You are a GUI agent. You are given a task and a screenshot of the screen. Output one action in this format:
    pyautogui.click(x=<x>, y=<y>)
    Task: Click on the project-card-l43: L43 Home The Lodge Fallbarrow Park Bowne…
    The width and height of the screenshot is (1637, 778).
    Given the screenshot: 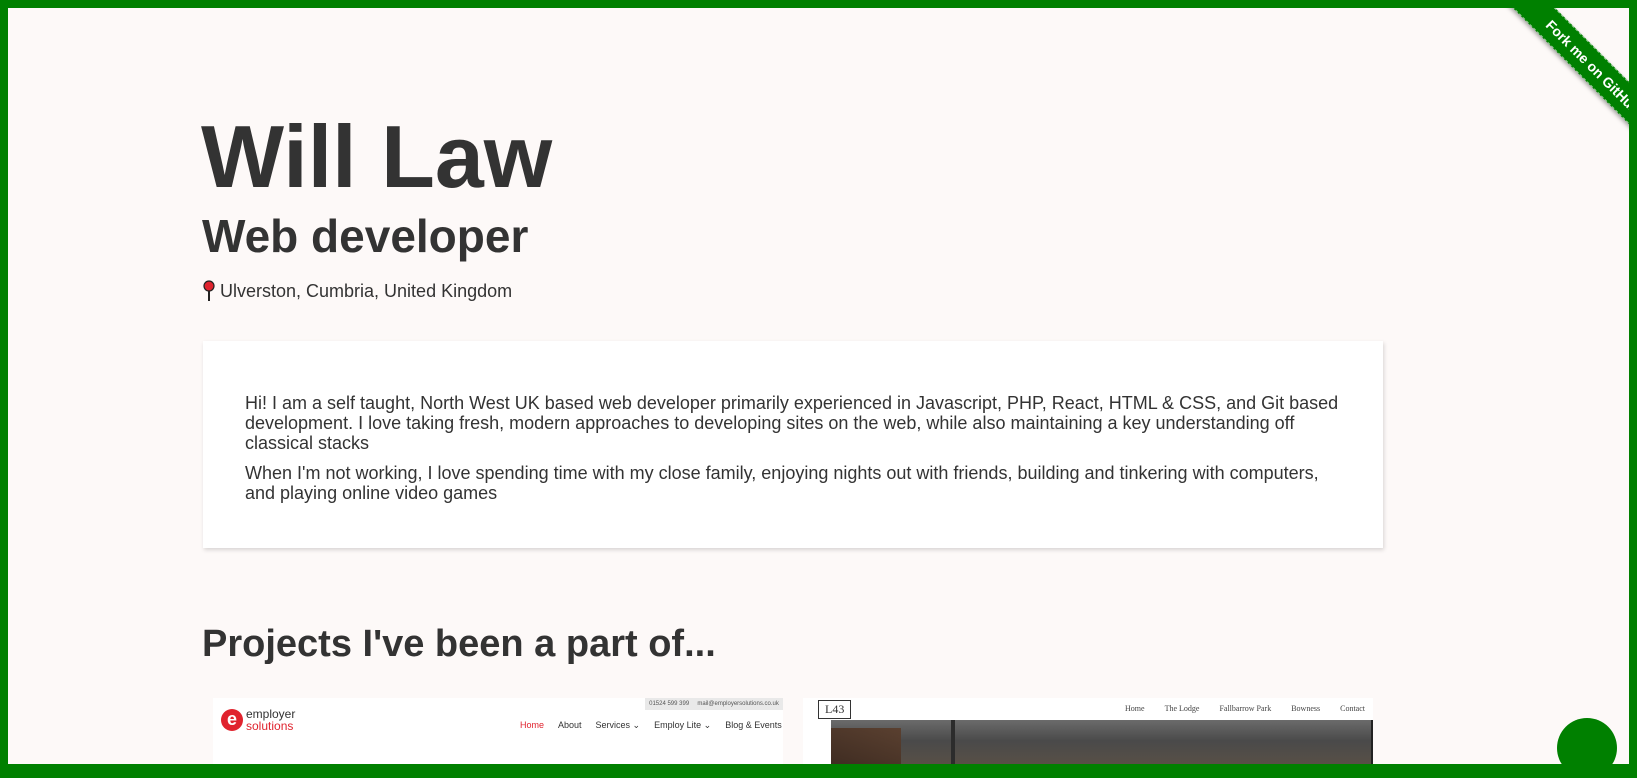 What is the action you would take?
    pyautogui.click(x=1088, y=731)
    